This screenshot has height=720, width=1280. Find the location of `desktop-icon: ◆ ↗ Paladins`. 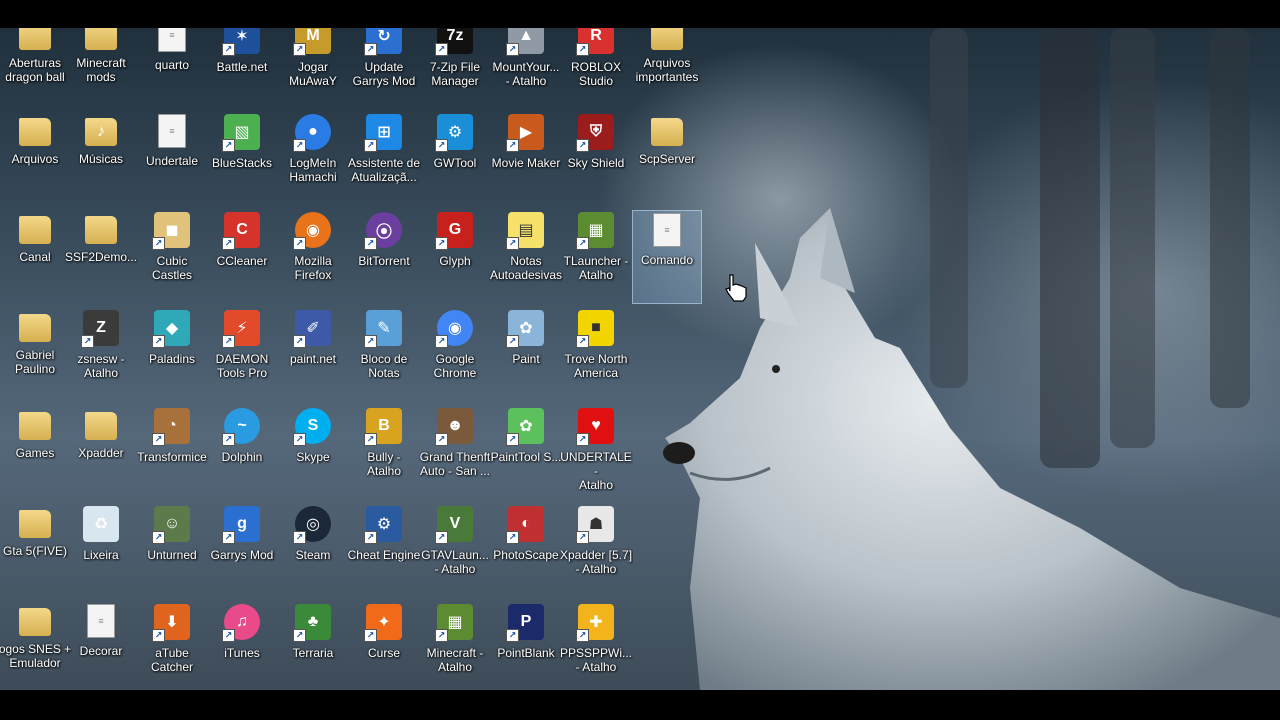

desktop-icon: ◆ ↗ Paladins is located at coordinates (172, 355).